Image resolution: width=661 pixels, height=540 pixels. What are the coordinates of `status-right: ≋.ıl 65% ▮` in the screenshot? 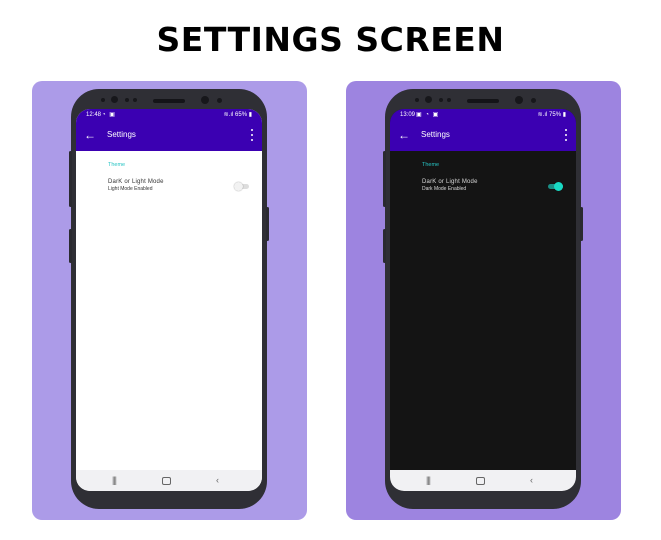 It's located at (238, 115).